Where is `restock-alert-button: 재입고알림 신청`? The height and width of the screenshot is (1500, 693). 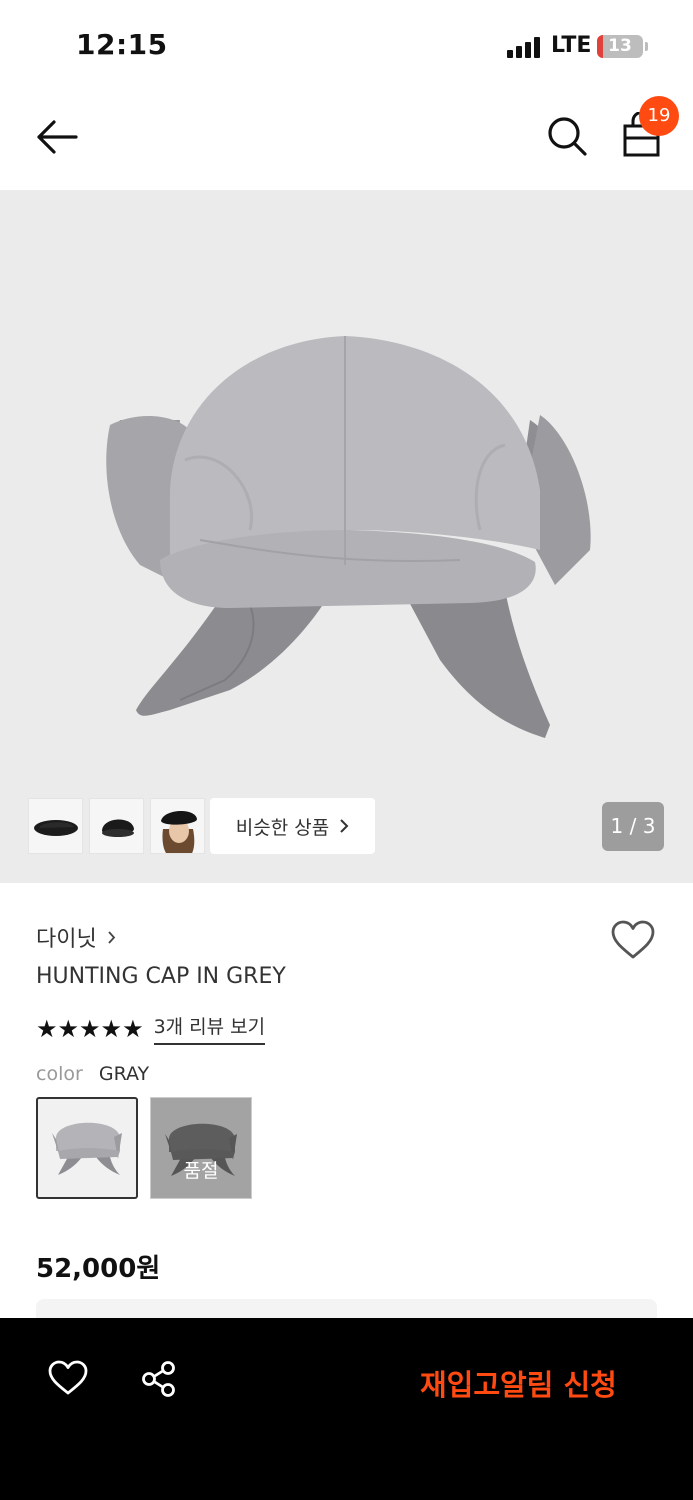
restock-alert-button: 재입고알림 신청 is located at coordinates (518, 1383).